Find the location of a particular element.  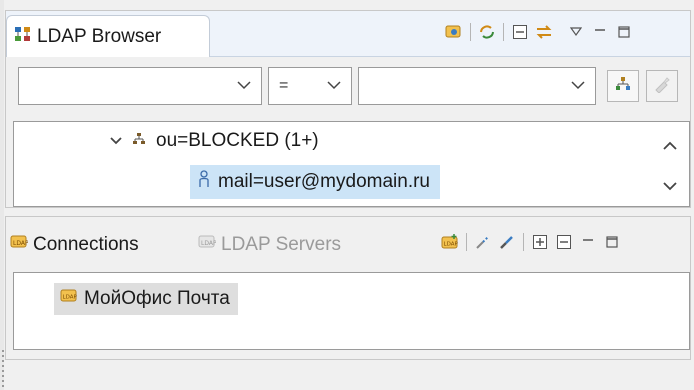

filter-bar: = is located at coordinates (348, 88).